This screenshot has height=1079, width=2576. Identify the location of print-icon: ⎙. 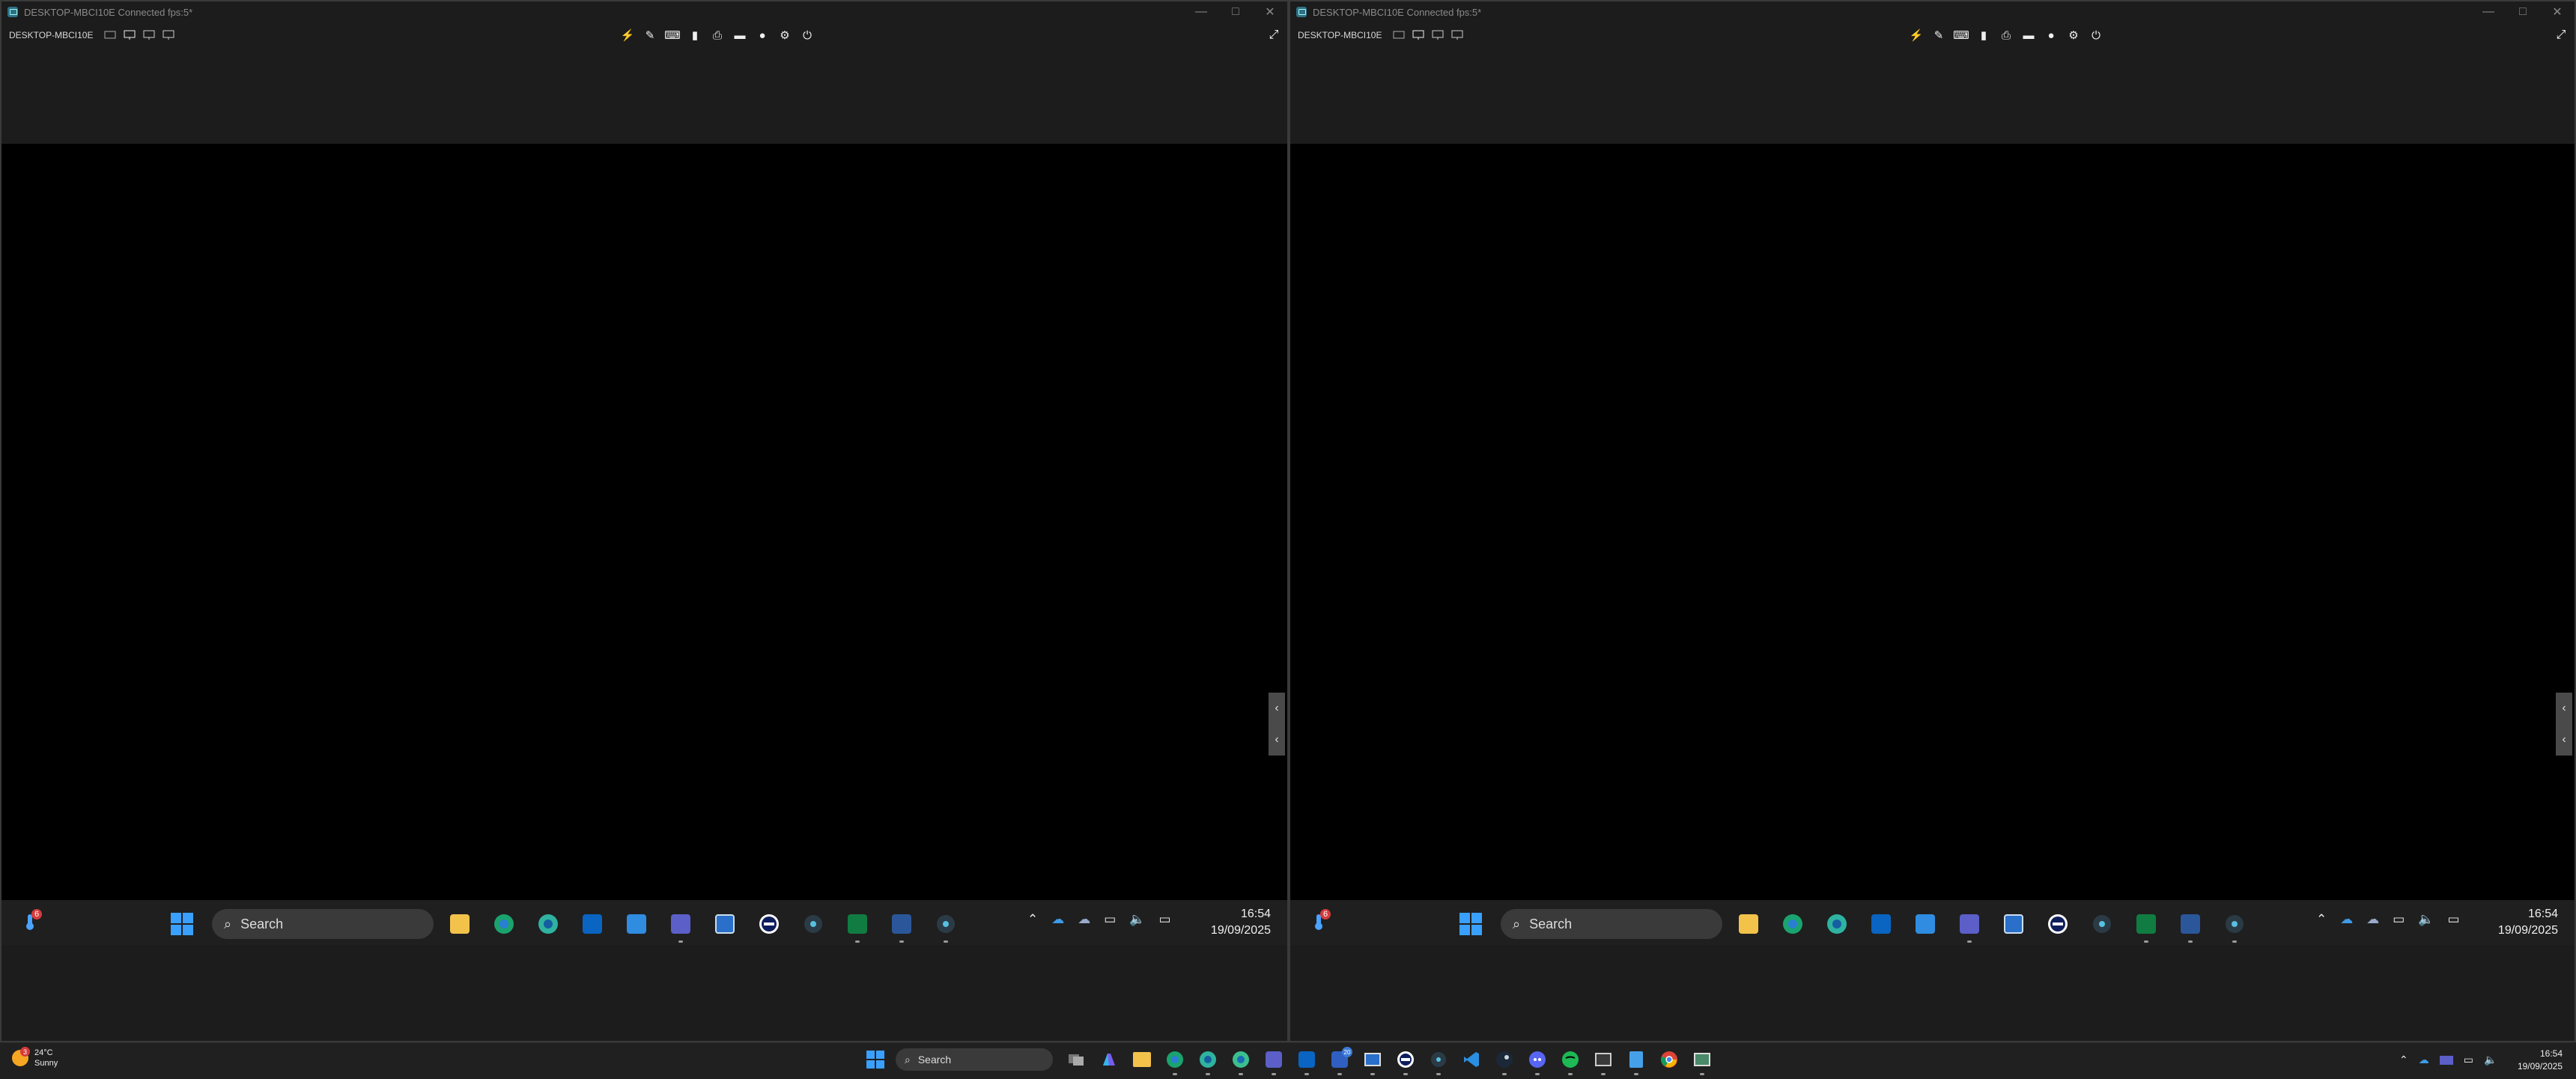
(2006, 36).